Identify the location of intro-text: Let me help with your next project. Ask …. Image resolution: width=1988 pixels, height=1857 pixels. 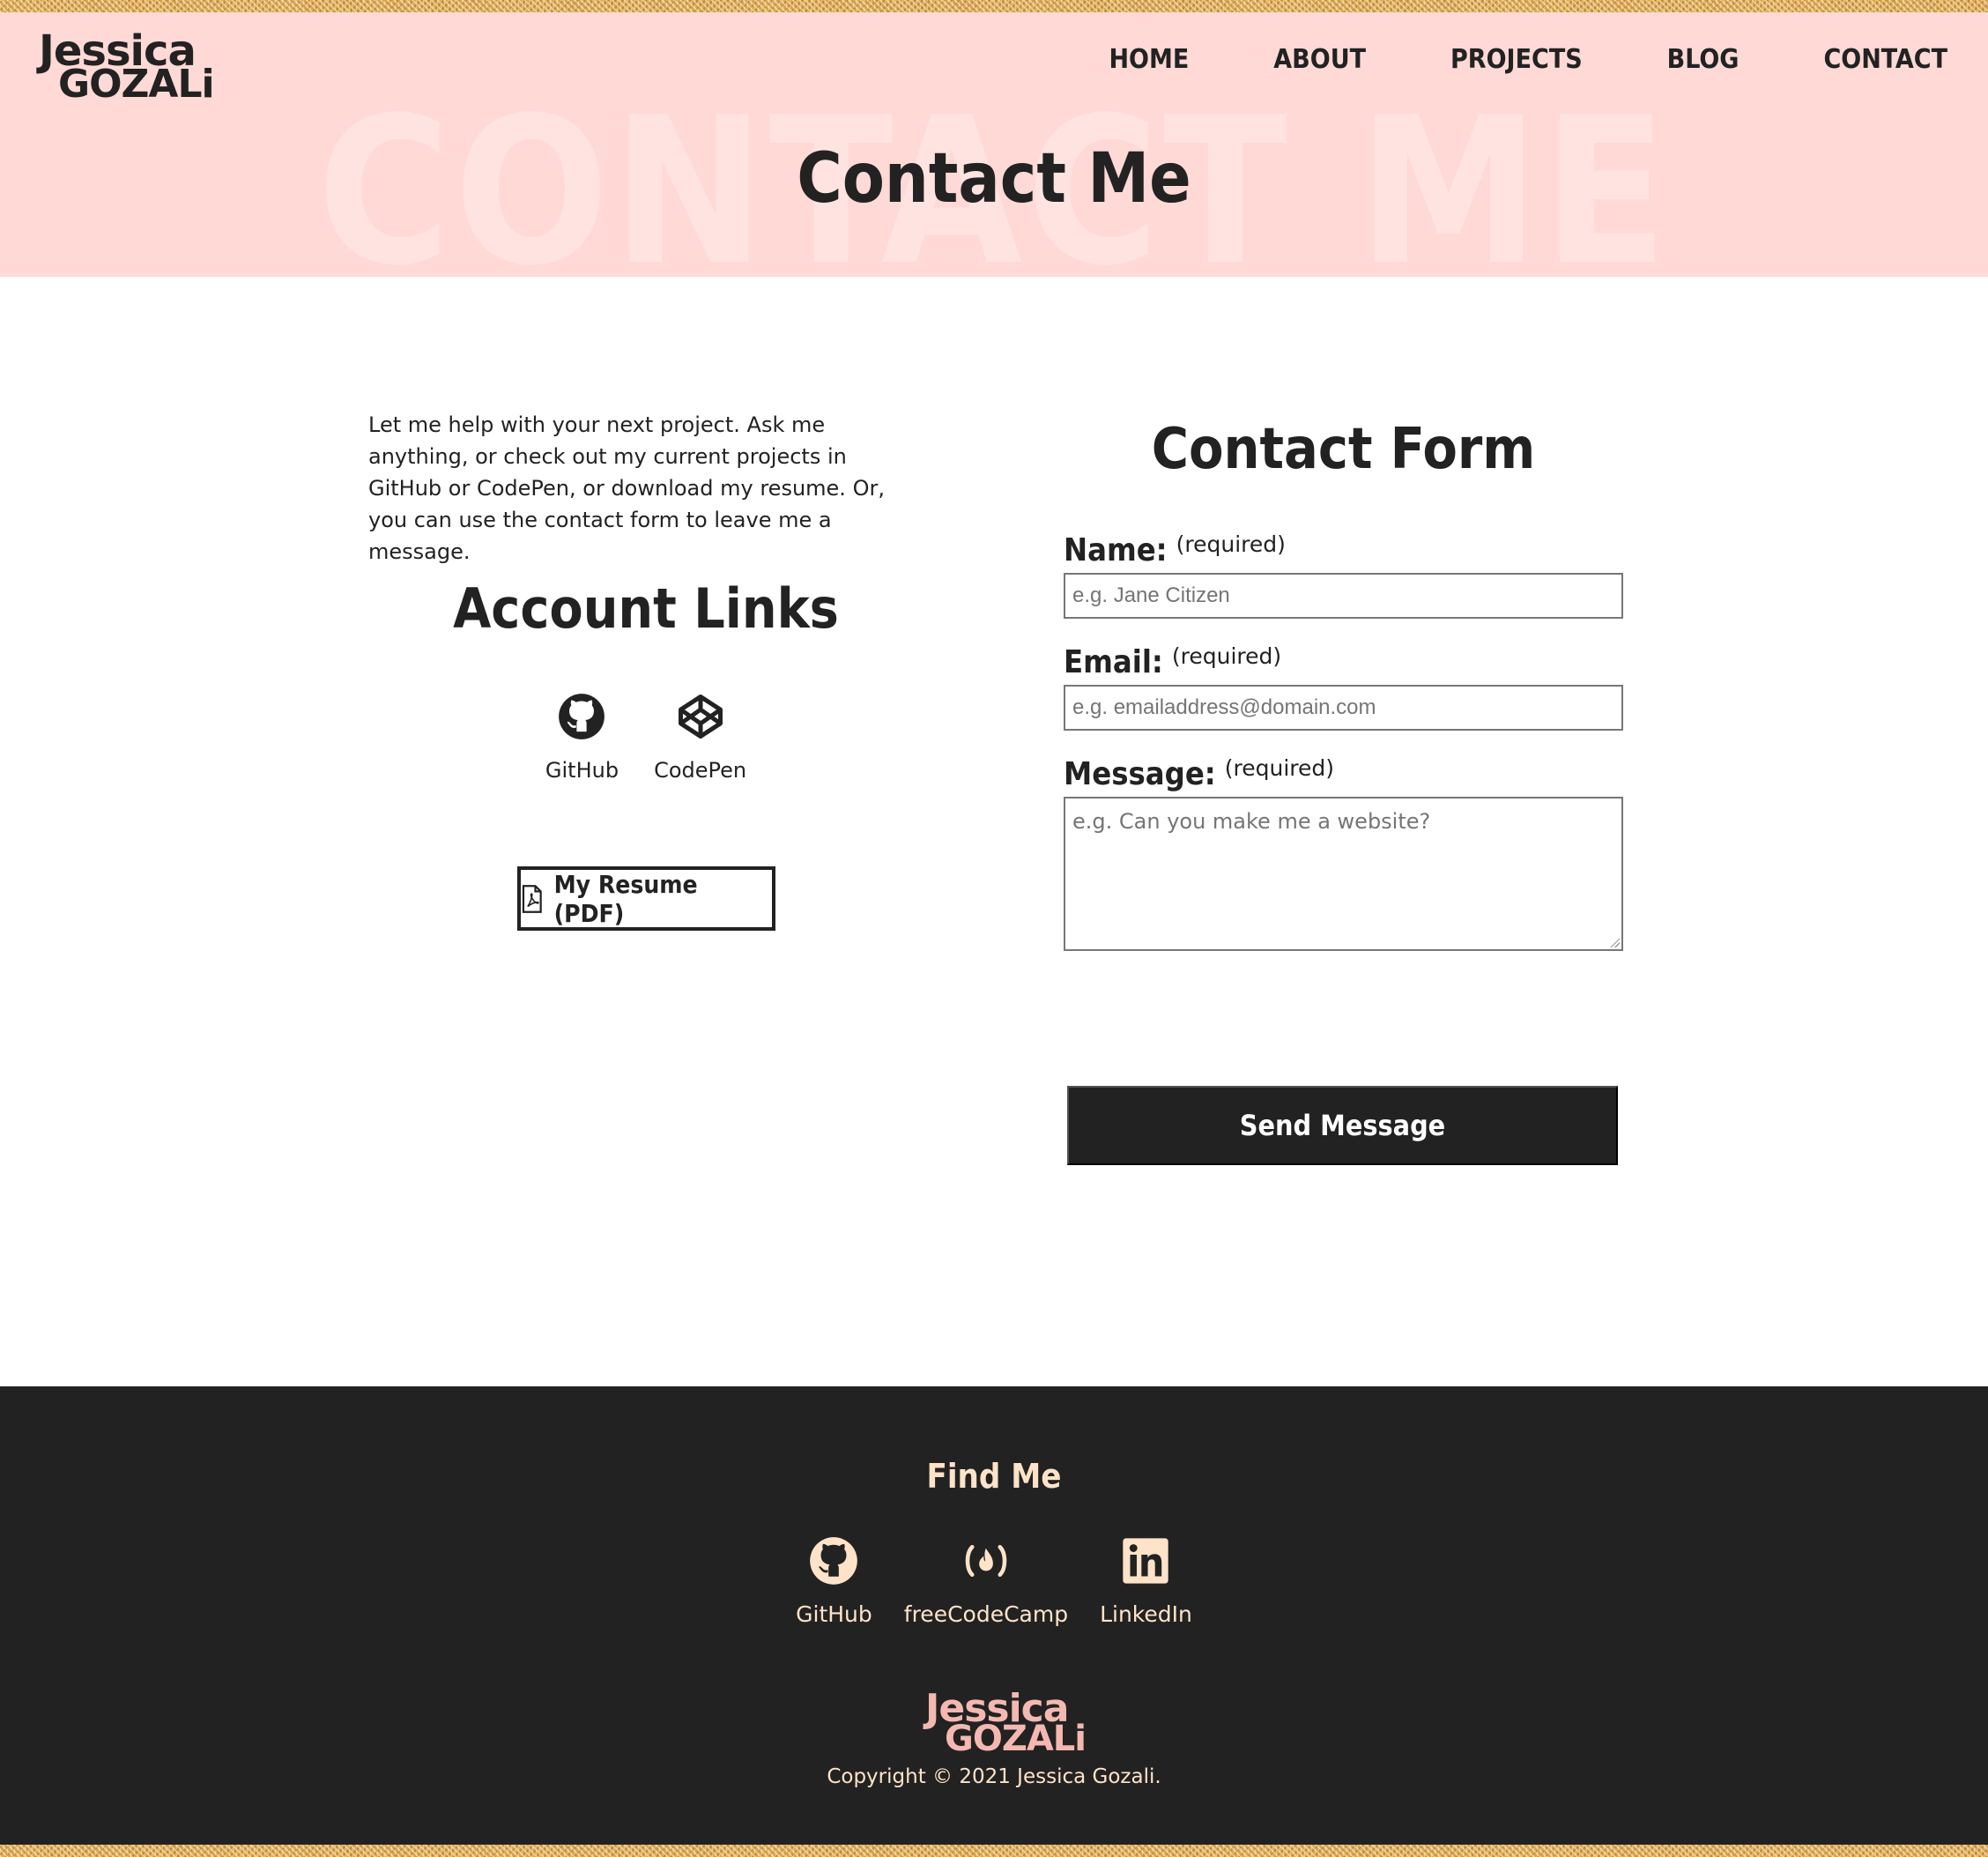
(627, 488).